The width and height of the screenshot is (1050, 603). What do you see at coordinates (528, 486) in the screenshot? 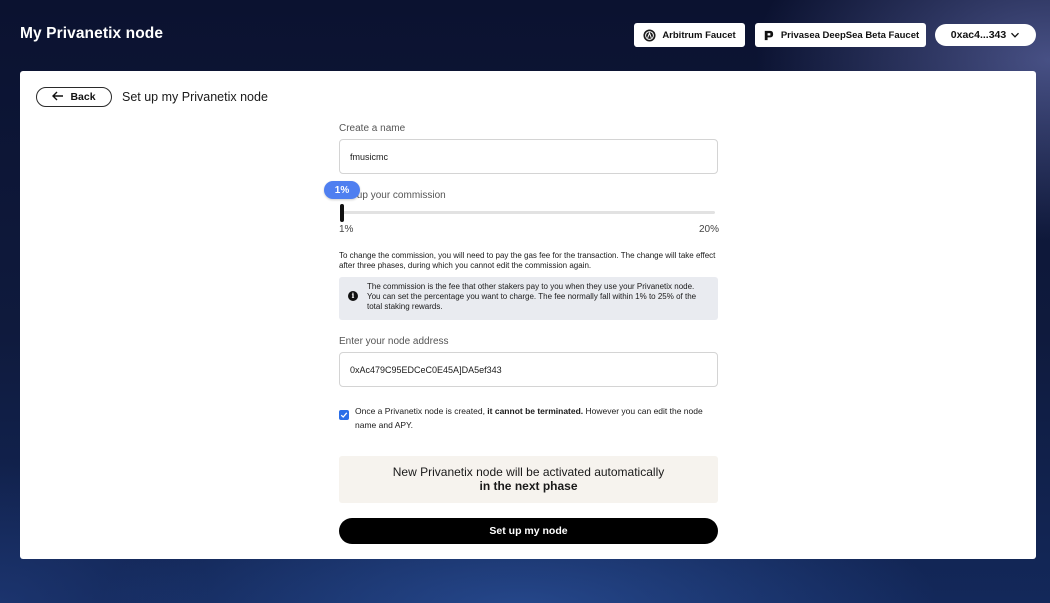
I see `activation-line-2: in the next phase` at bounding box center [528, 486].